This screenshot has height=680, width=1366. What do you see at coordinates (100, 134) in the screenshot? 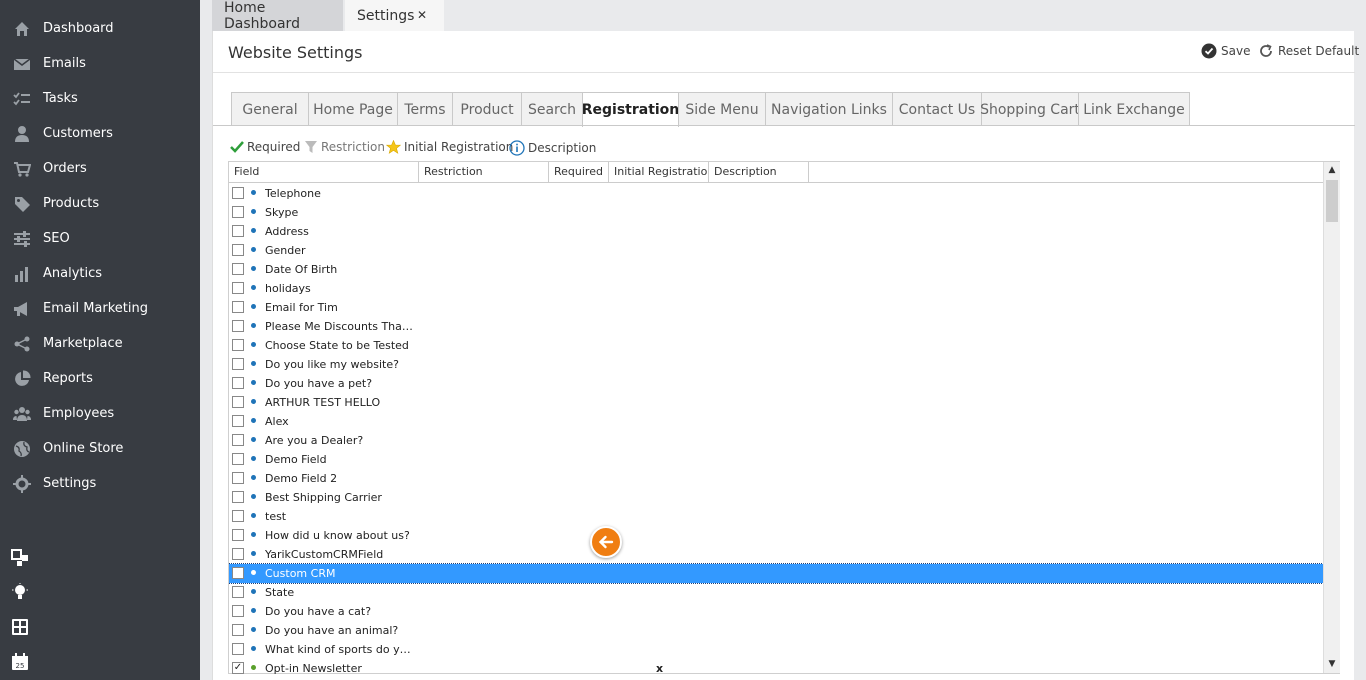
I see `sidebar-item-customers: Customers` at bounding box center [100, 134].